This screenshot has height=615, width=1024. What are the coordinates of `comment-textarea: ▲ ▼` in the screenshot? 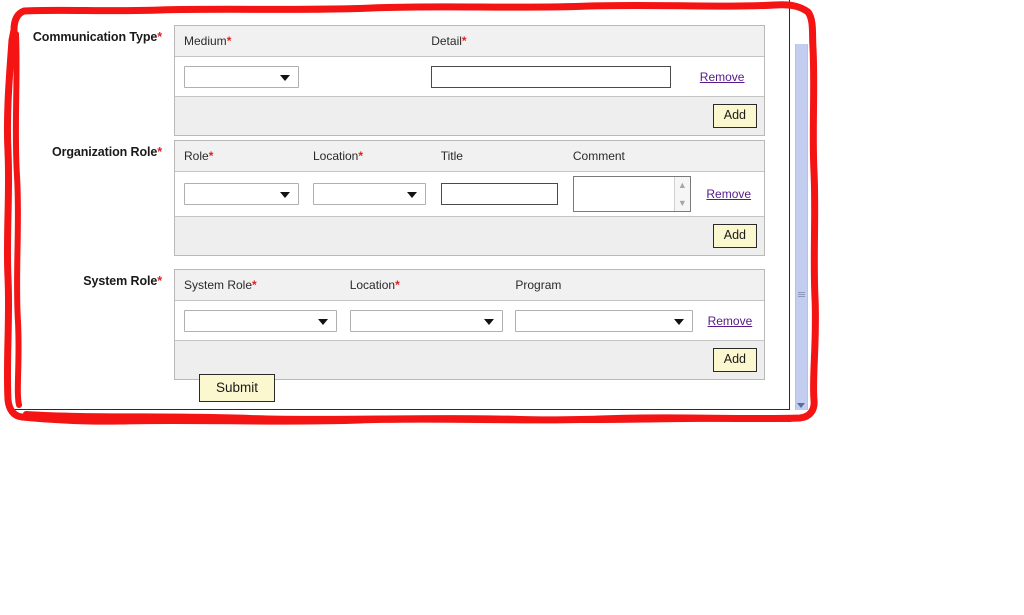 It's located at (631, 194).